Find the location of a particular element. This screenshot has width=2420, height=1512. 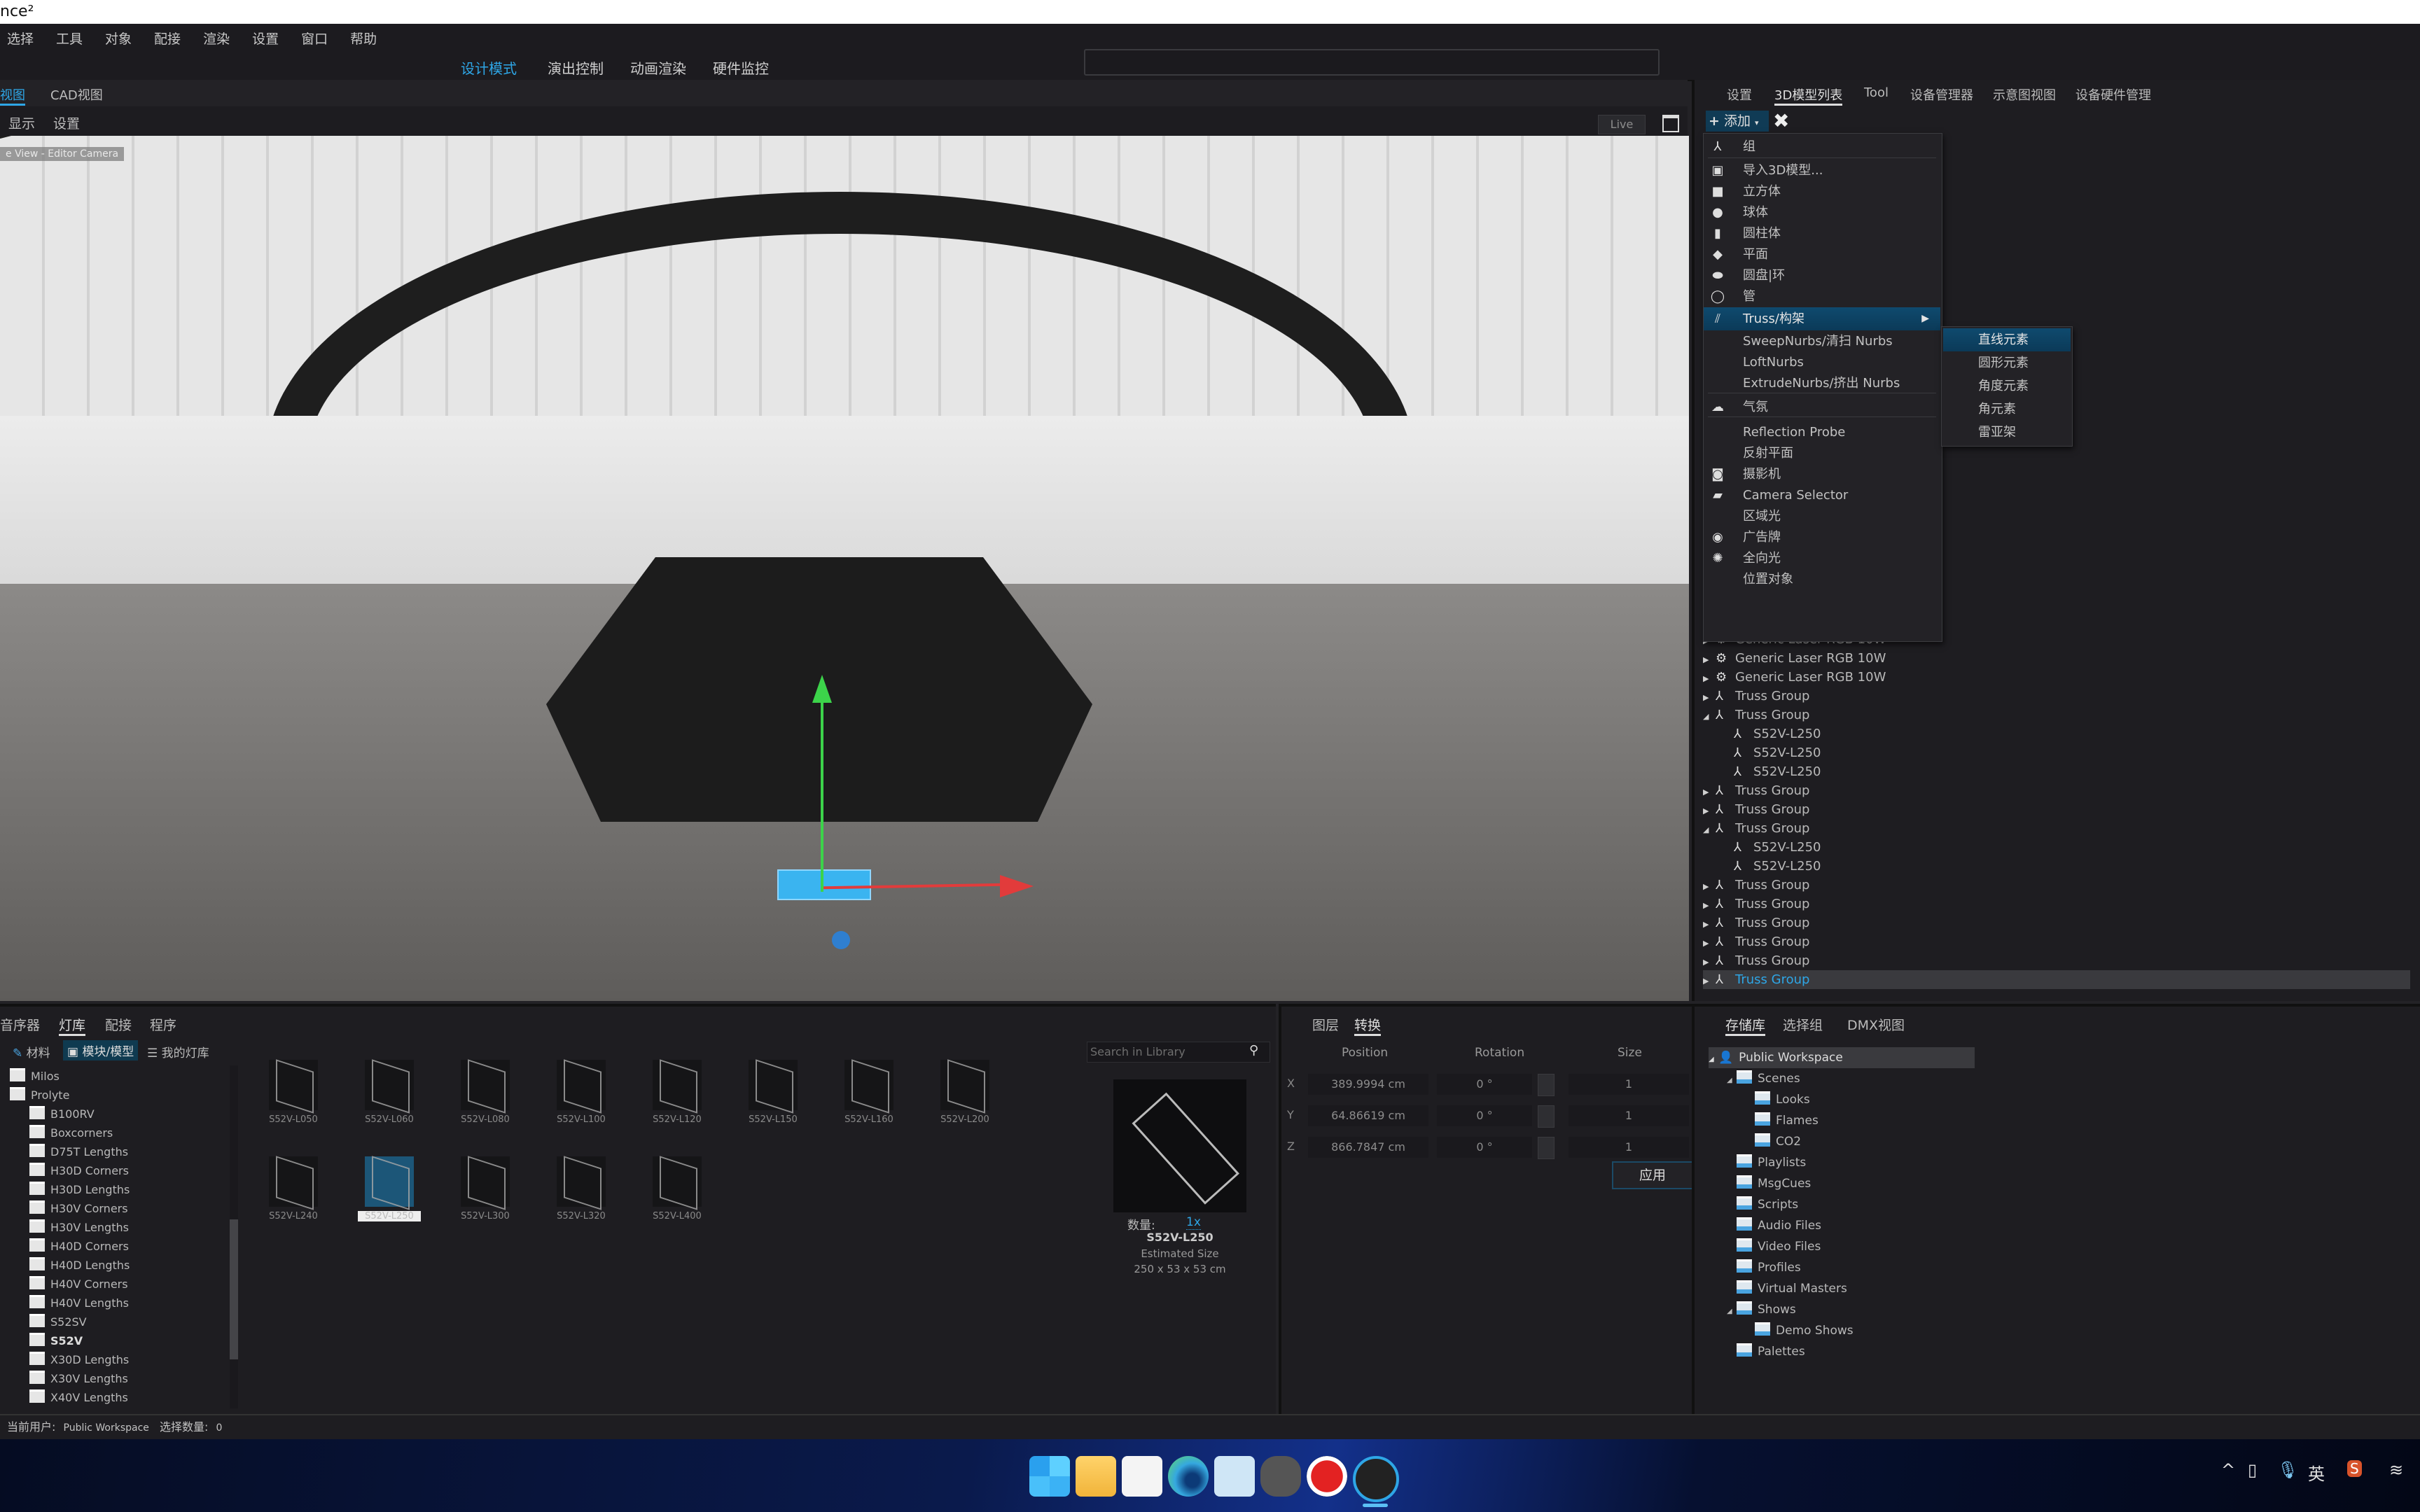

tab-dmx-view: DMX视图 is located at coordinates (1876, 1024).